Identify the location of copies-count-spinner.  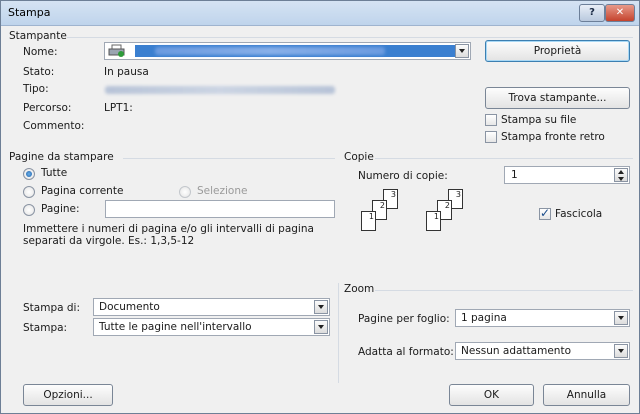
(621, 175).